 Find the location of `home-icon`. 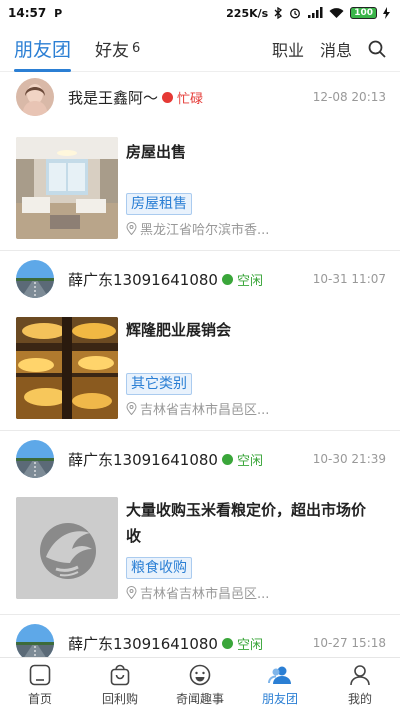

home-icon is located at coordinates (40, 675).